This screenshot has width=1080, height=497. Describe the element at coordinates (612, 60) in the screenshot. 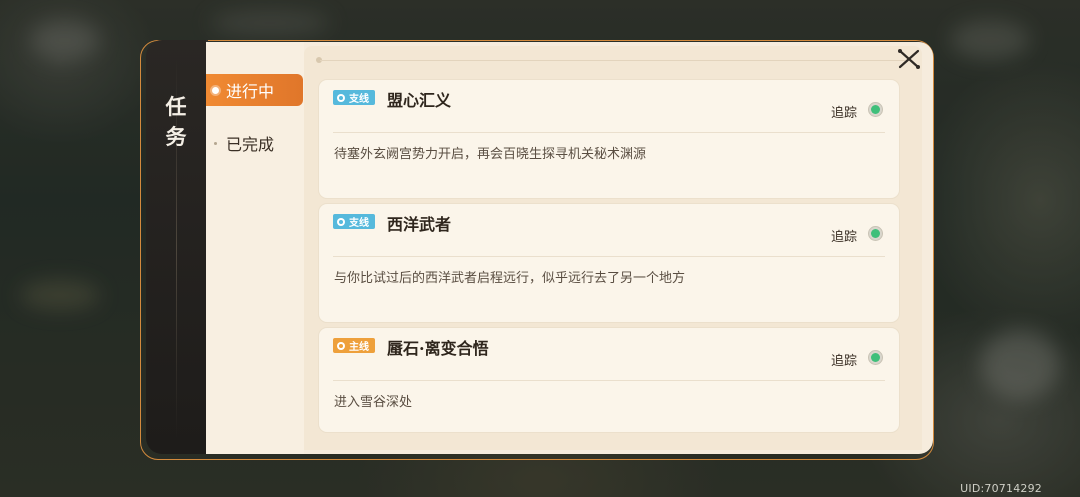

I see `list-top-divider` at that location.